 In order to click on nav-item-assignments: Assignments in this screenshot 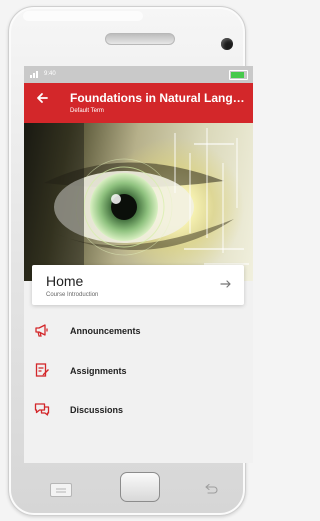, I will do `click(138, 371)`.